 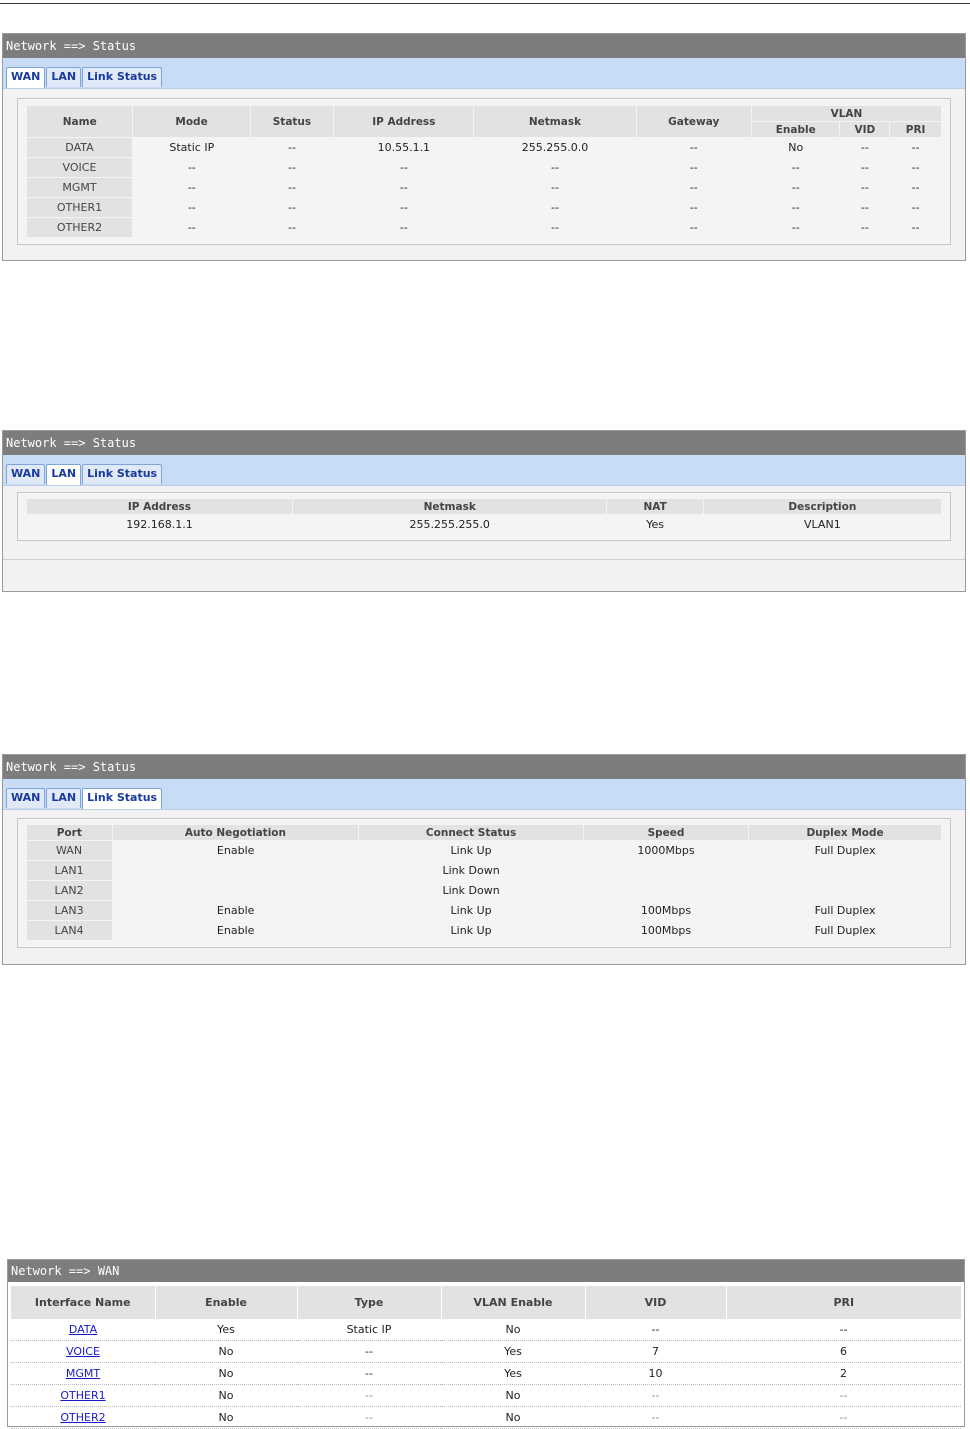 I want to click on table-row: WAN Enable Link Up 1000Mbps Full Duplex, so click(x=484, y=850).